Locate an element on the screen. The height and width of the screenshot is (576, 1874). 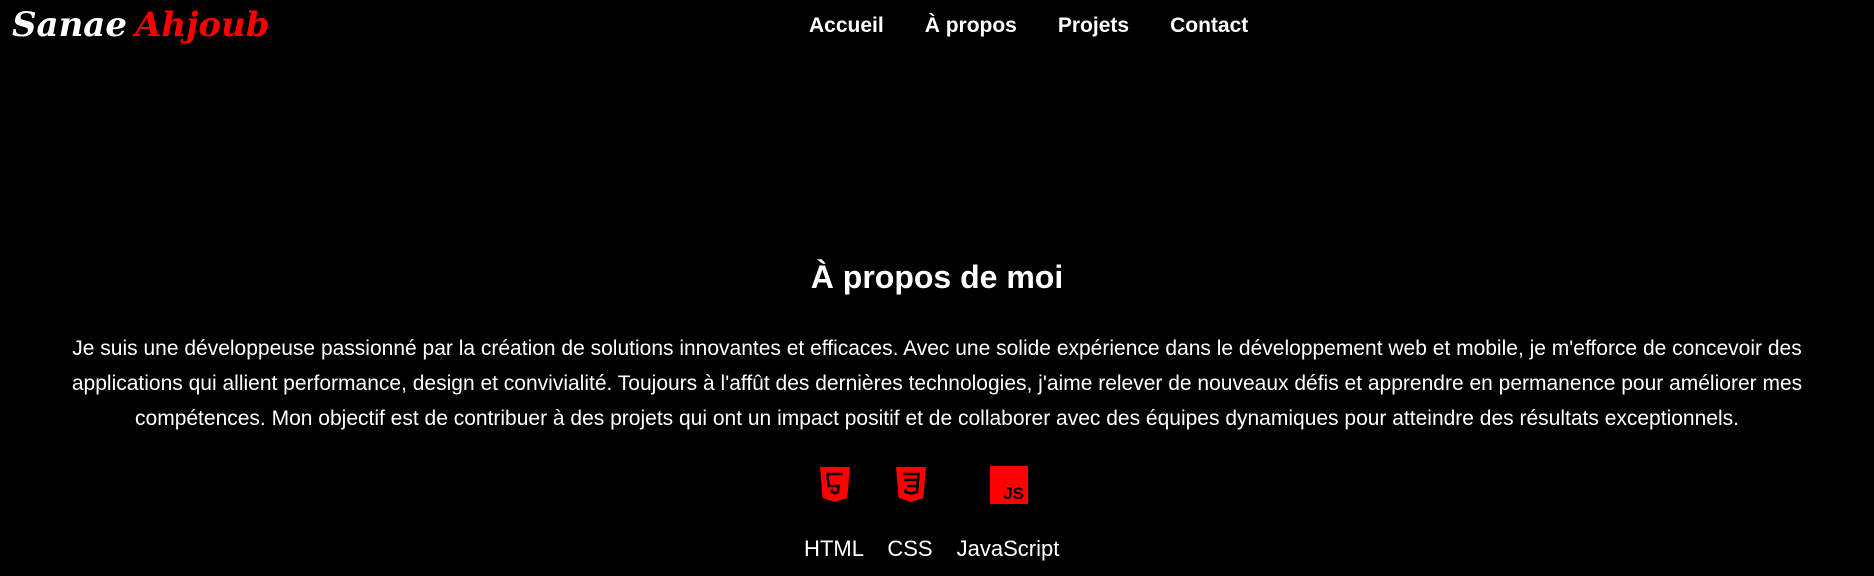
css3-icon is located at coordinates (911, 484).